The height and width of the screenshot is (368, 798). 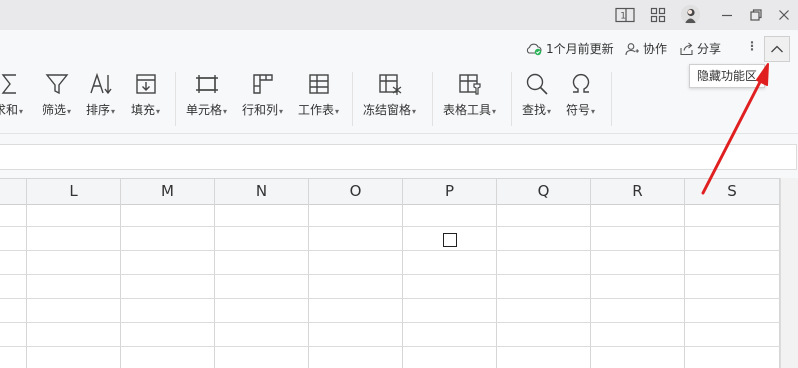 What do you see at coordinates (145, 84) in the screenshot?
I see `fill-icon` at bounding box center [145, 84].